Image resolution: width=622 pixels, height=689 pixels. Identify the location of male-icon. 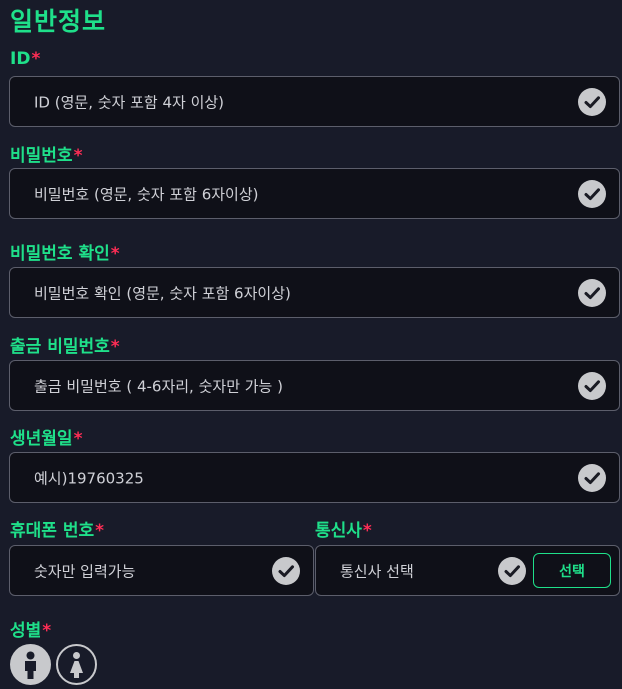
(30, 665).